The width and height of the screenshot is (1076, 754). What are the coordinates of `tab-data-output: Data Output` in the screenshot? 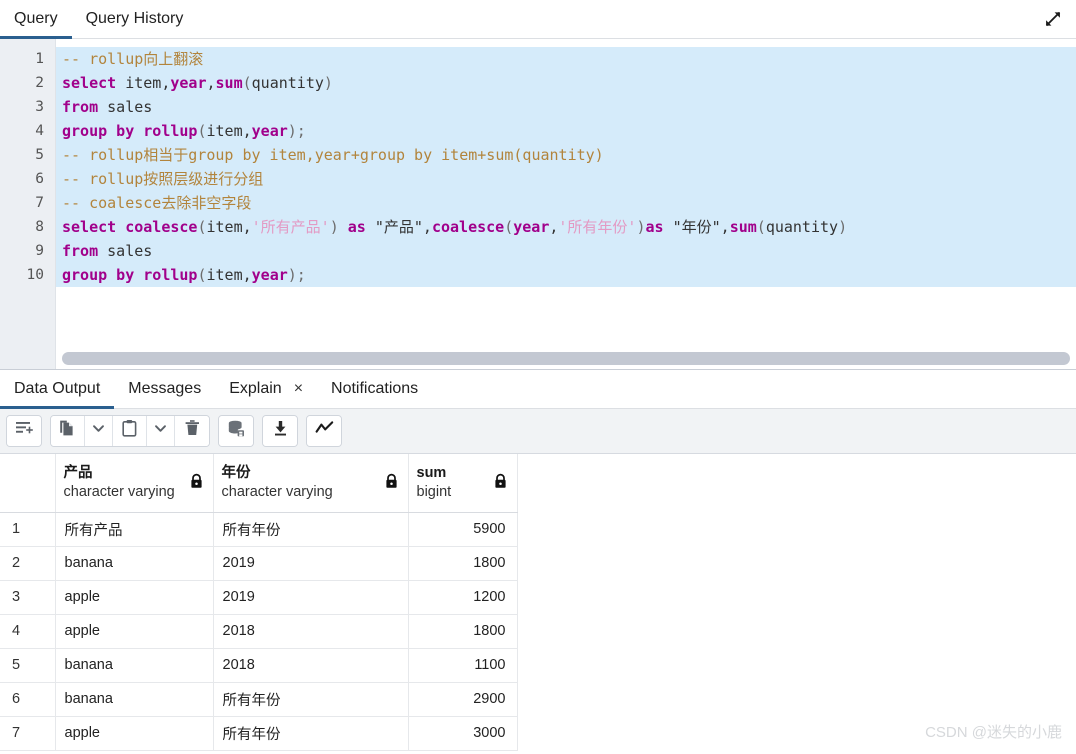 It's located at (57, 389).